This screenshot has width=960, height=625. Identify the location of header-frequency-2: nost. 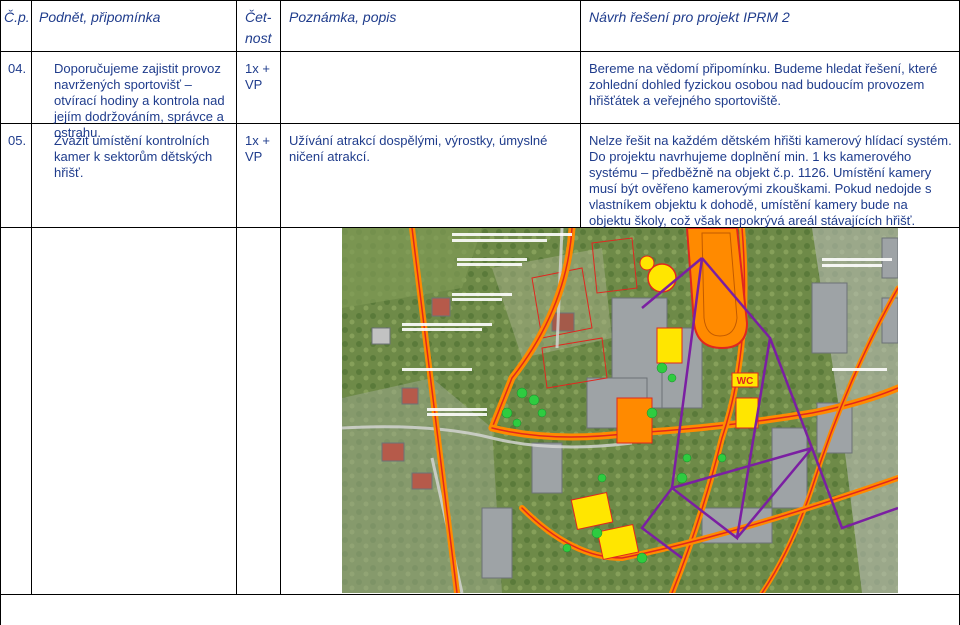
(258, 38).